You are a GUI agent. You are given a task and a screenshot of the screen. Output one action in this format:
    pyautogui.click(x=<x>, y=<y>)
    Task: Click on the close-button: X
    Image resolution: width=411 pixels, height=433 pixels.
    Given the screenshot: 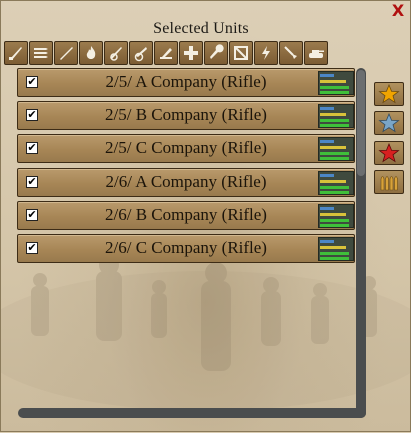 What is the action you would take?
    pyautogui.click(x=398, y=11)
    